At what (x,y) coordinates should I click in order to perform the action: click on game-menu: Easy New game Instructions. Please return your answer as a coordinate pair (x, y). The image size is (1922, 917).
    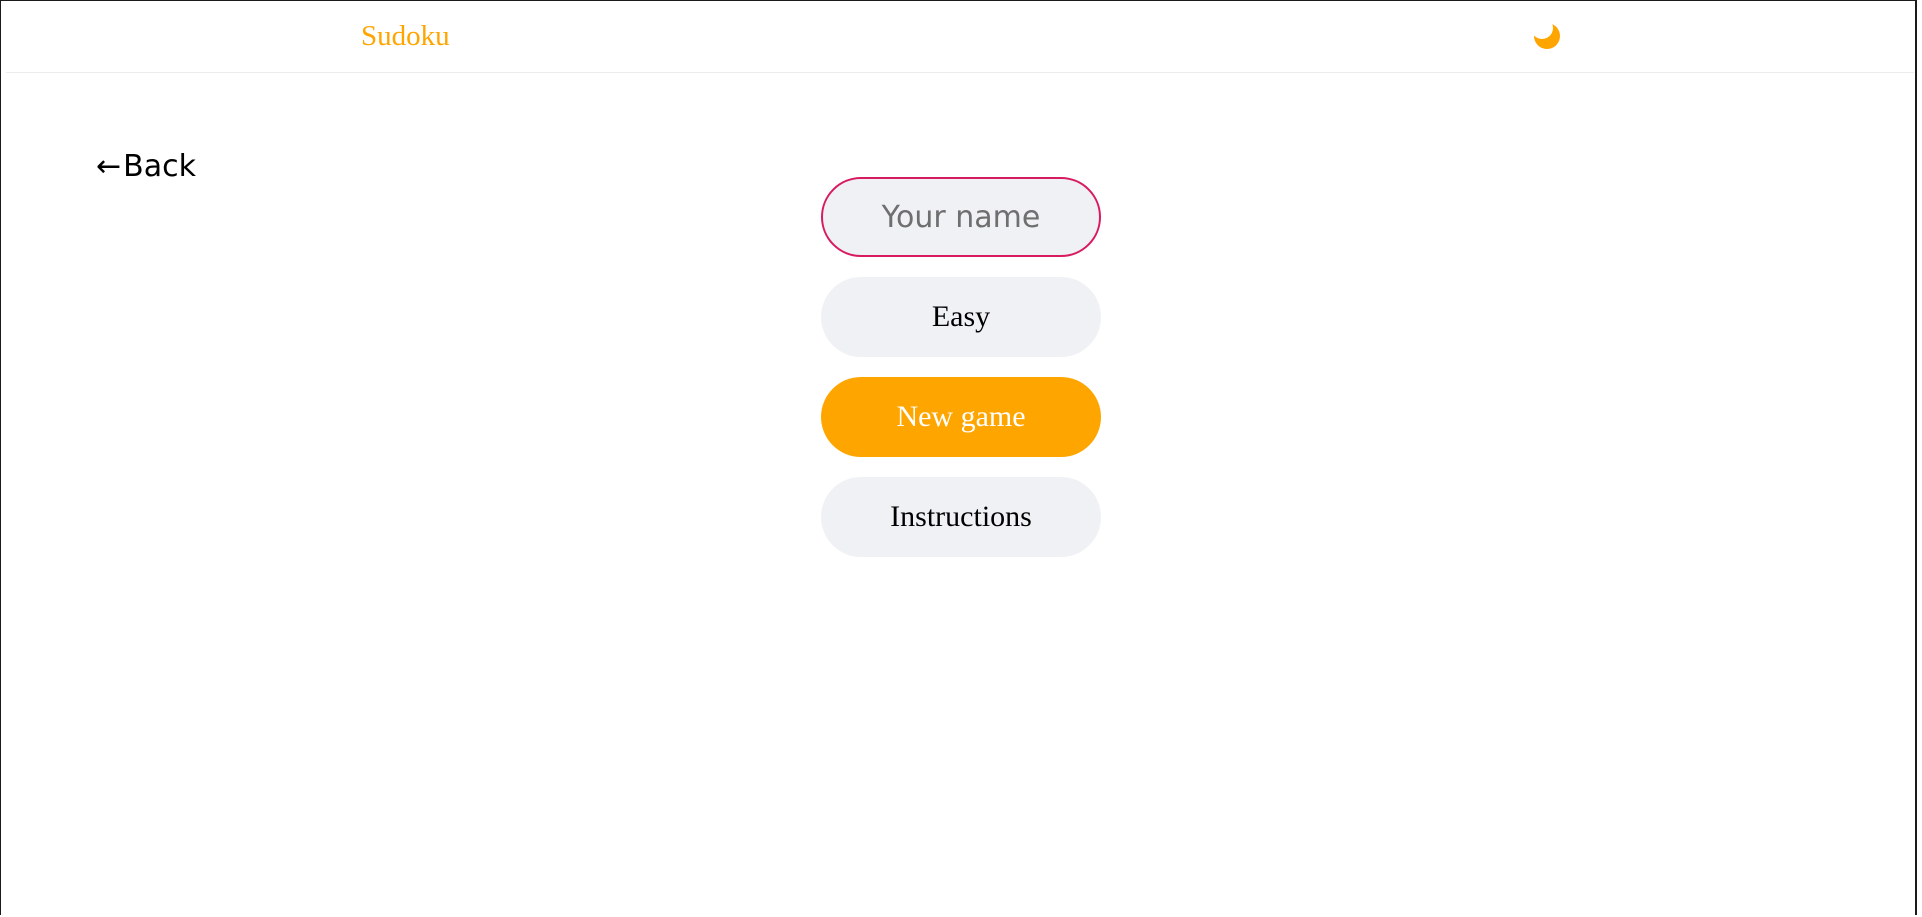
    Looking at the image, I should click on (961, 367).